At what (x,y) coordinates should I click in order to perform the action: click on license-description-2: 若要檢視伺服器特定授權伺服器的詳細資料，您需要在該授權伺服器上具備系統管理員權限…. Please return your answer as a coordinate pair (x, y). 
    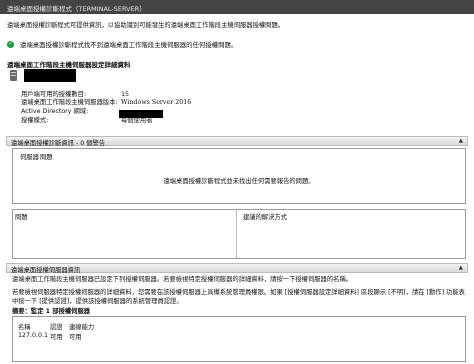
    Looking at the image, I should click on (238, 297).